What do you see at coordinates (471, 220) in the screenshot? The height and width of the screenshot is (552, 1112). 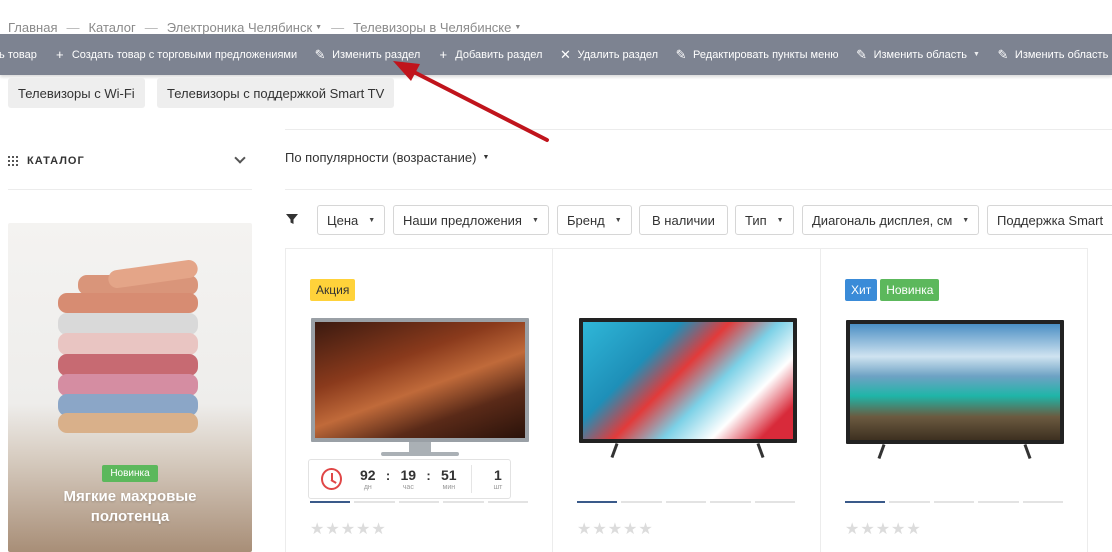 I see `filter-offers: Наши предложения ▼` at bounding box center [471, 220].